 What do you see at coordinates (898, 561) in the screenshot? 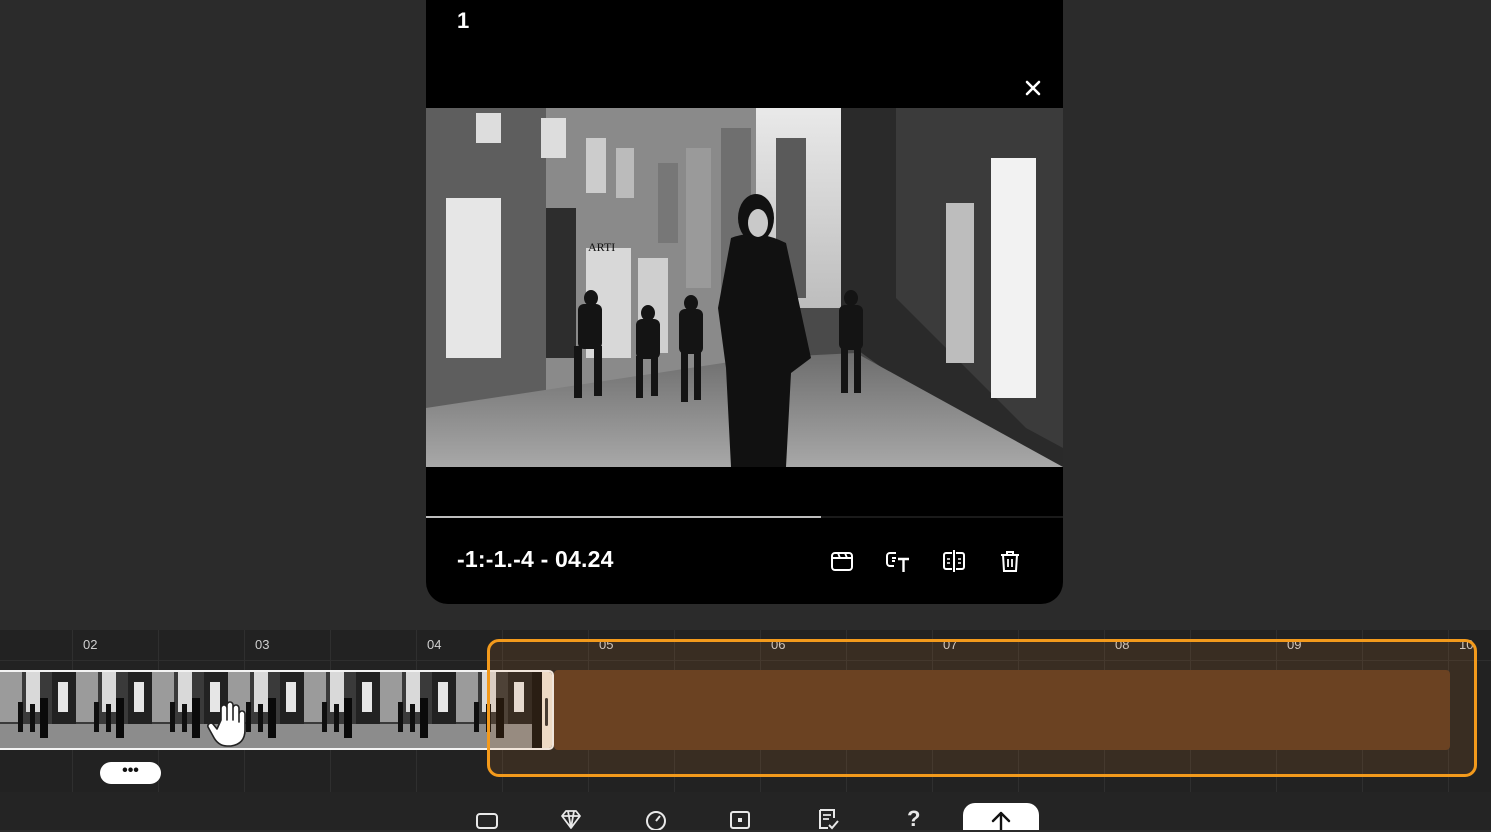
I see `caption-text-icon` at bounding box center [898, 561].